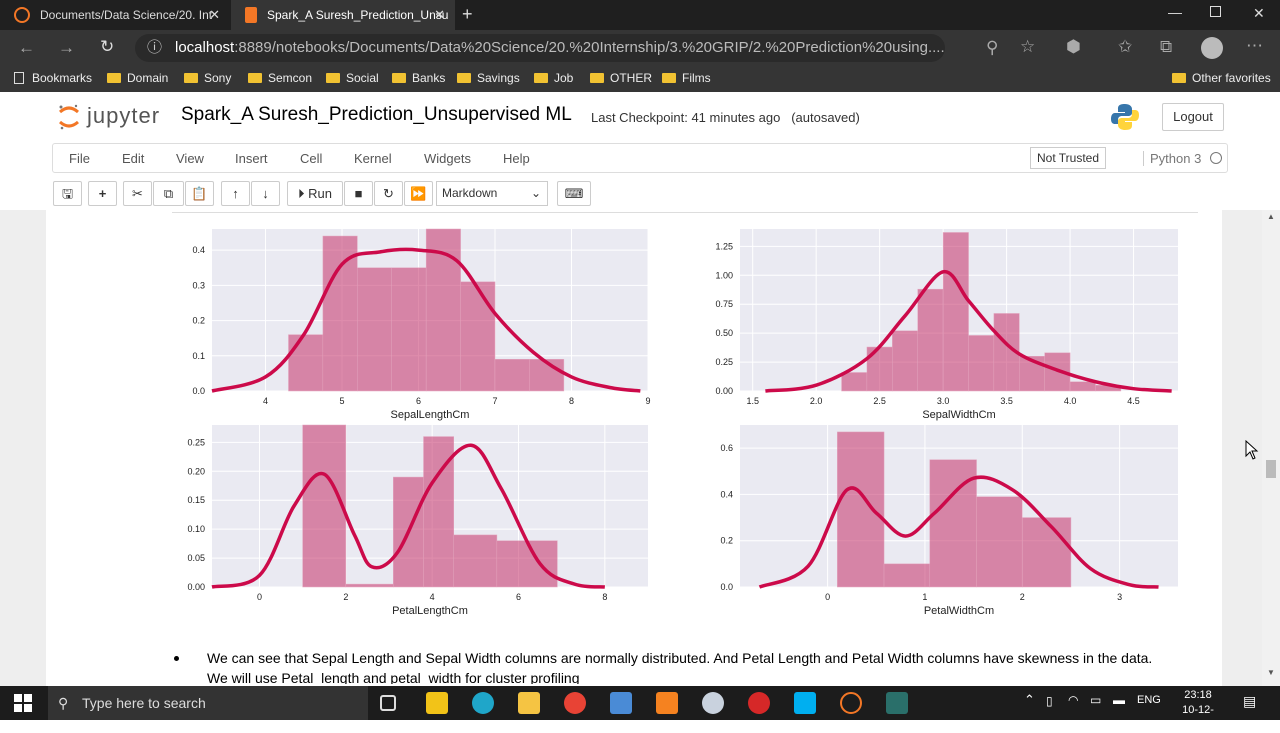 The image size is (1280, 733). What do you see at coordinates (133, 158) in the screenshot?
I see `menu-edit: Edit` at bounding box center [133, 158].